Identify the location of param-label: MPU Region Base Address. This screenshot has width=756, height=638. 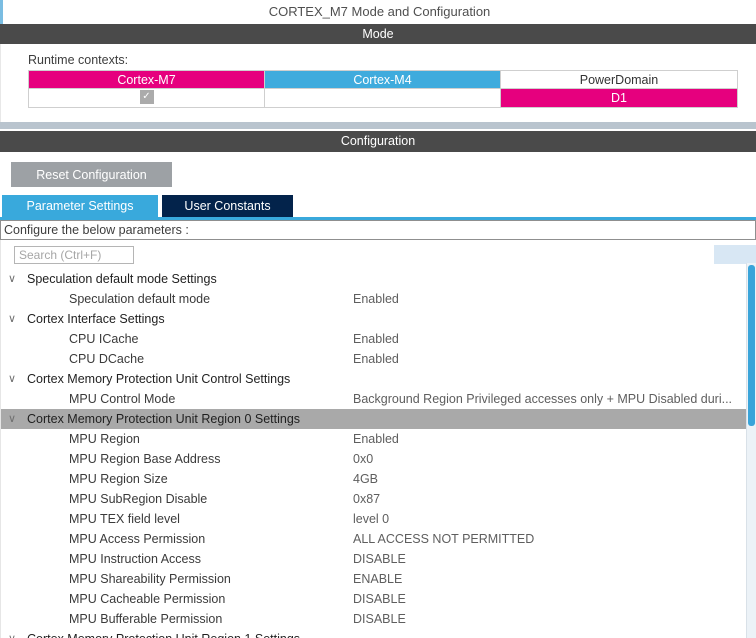
(145, 459).